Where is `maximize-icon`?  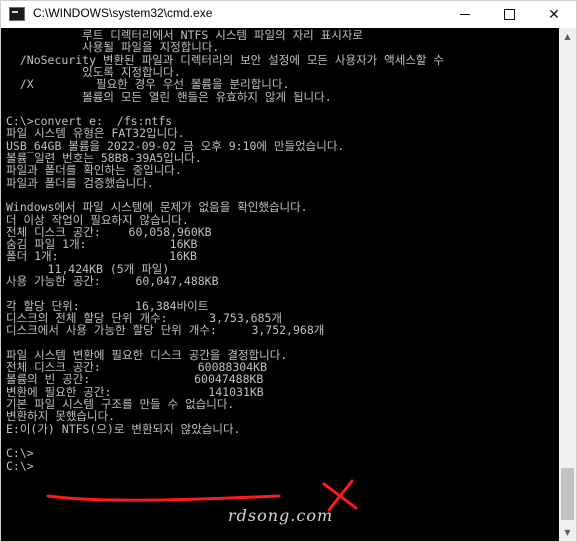 maximize-icon is located at coordinates (509, 14).